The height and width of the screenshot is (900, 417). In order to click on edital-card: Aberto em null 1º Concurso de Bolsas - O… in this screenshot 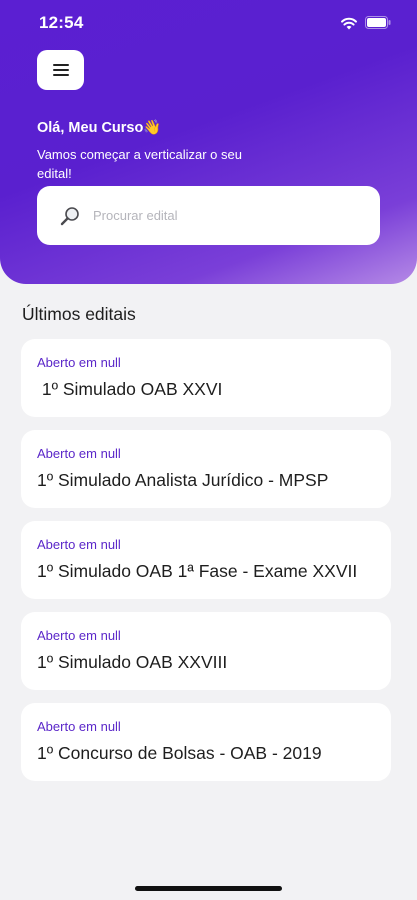, I will do `click(206, 742)`.